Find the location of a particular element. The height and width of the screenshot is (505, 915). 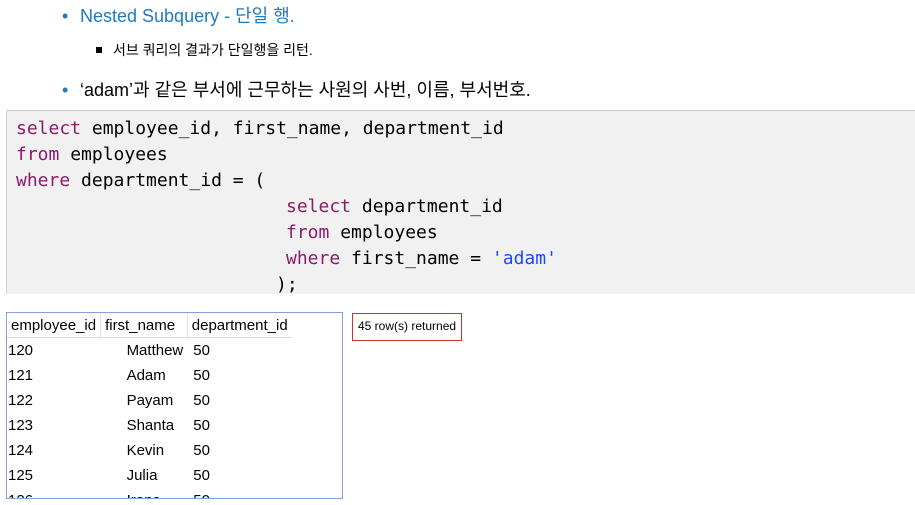

bullet-query-goal: • ‘adam’과 같은 부서에 근무하는 사원의 사번, 이름, 부서번호. is located at coordinates (296, 89).